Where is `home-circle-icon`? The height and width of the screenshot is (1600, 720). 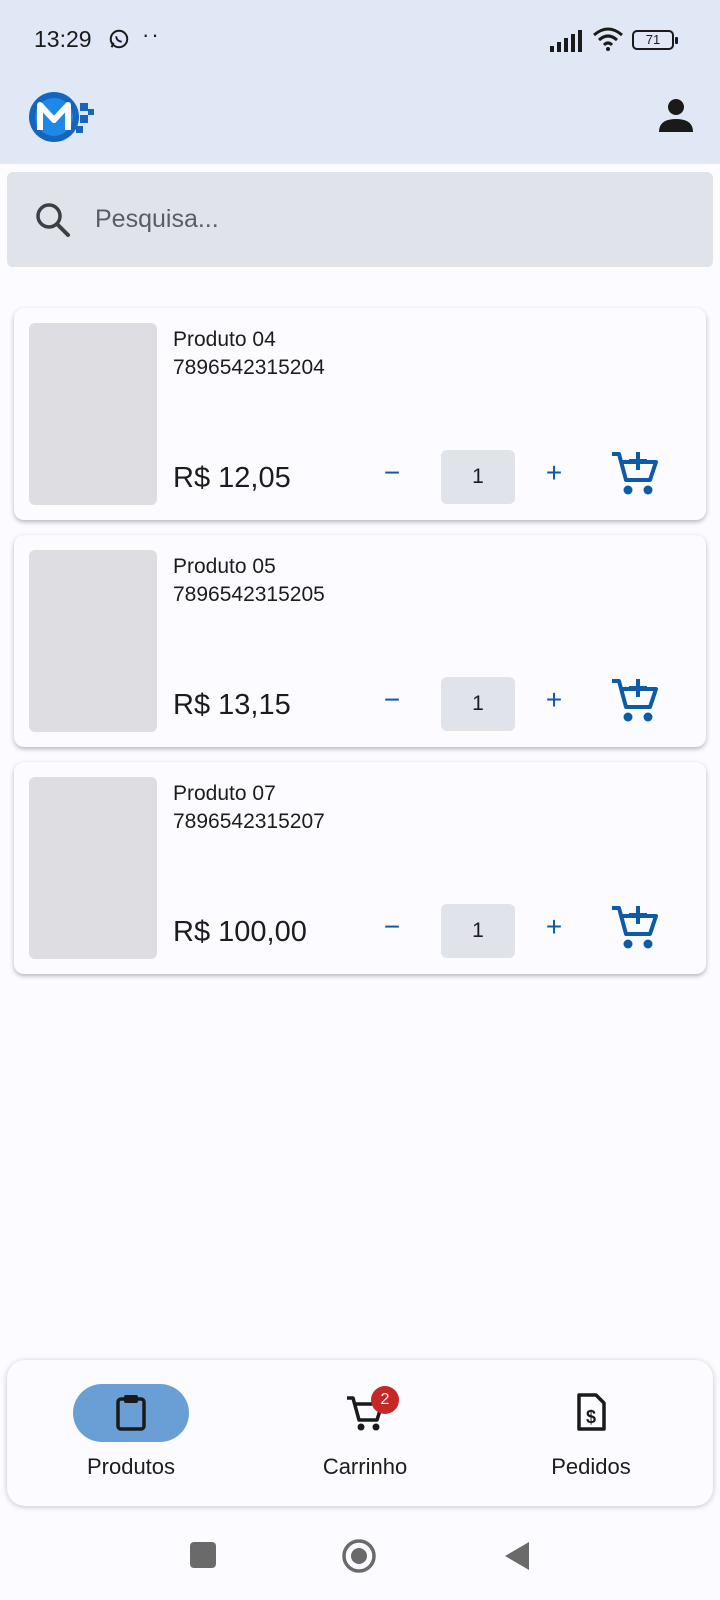 home-circle-icon is located at coordinates (359, 1556).